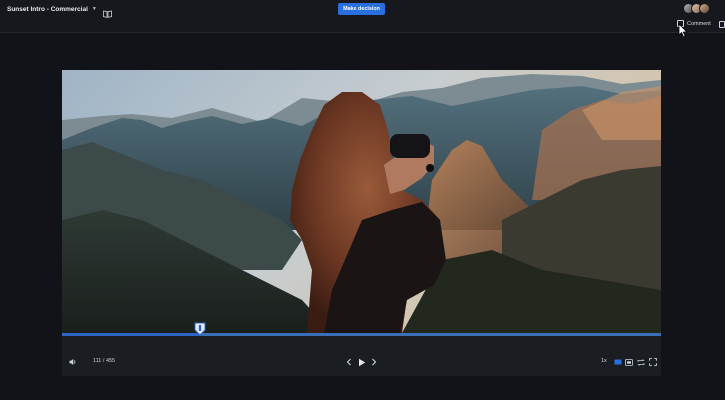 This screenshot has height=400, width=725. Describe the element at coordinates (696, 8) in the screenshot. I see `collaborator-avatars` at that location.